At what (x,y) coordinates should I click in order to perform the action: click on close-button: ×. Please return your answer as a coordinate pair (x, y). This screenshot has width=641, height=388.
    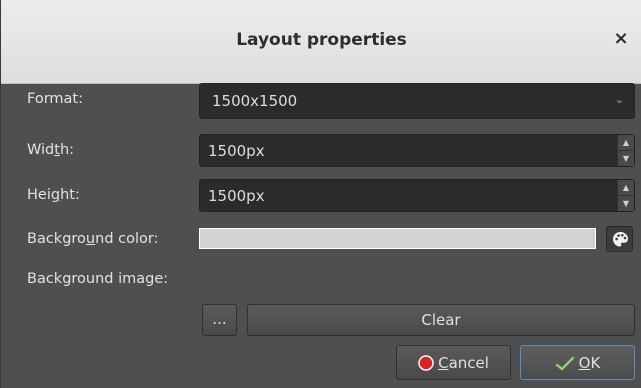
    Looking at the image, I should click on (621, 39).